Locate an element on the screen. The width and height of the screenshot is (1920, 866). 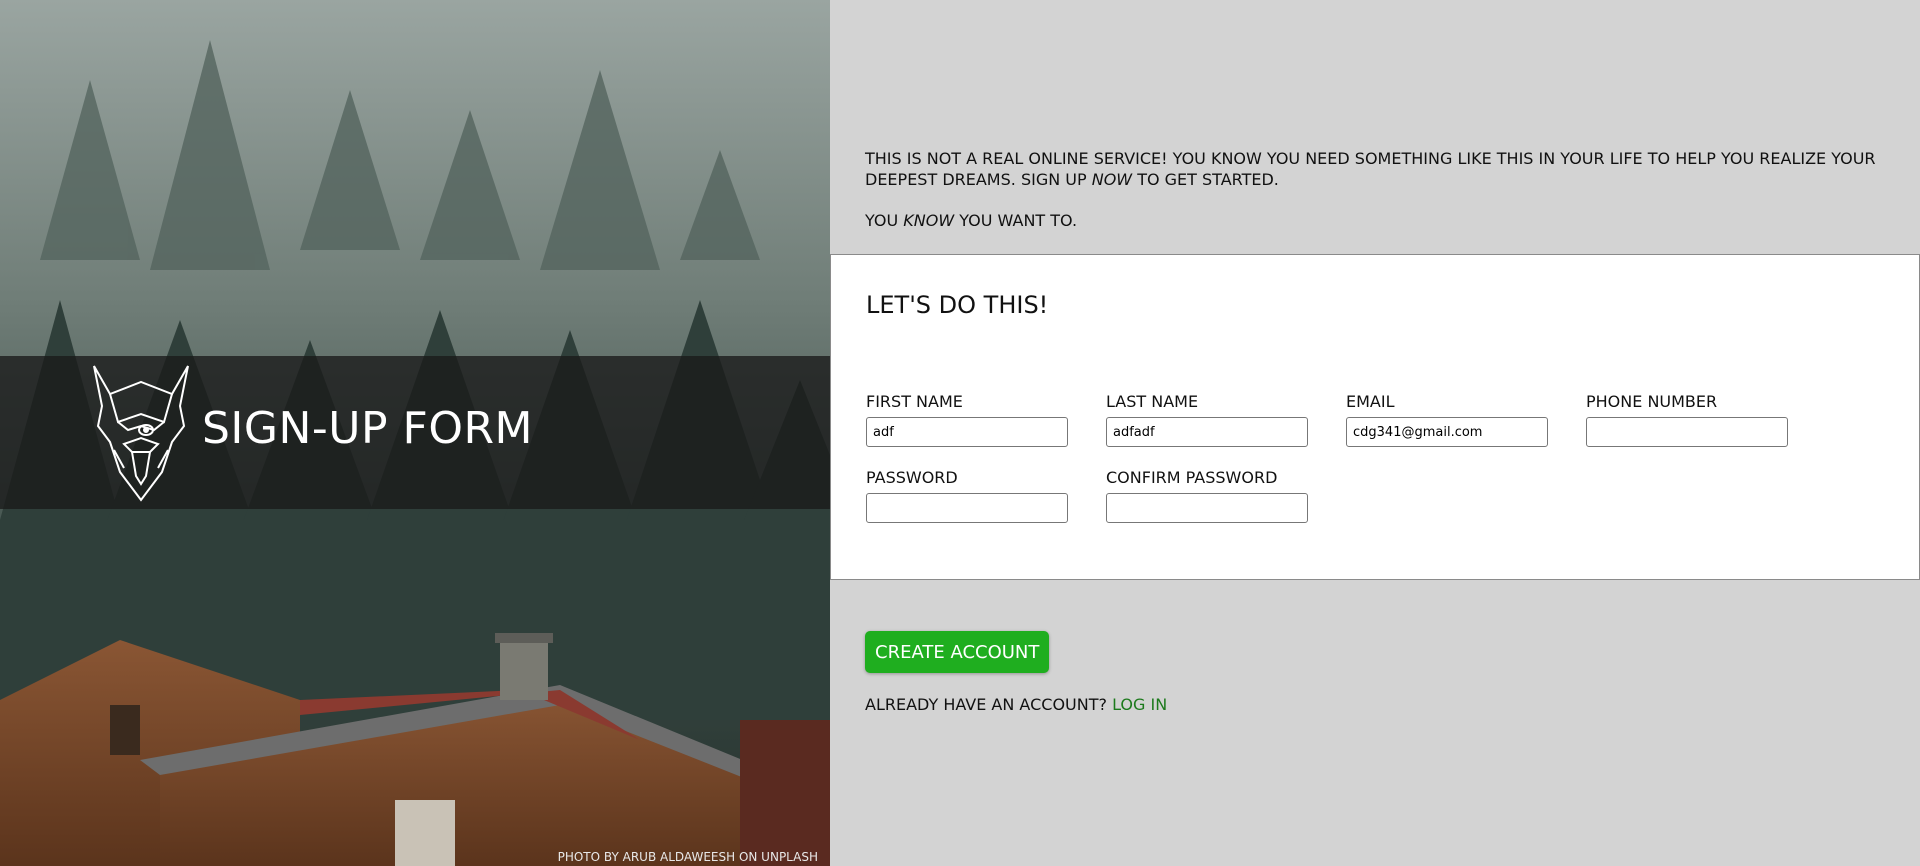
login-prompt: ALREADY HAVE AN ACCOUNT? LOG IN is located at coordinates (1016, 704).